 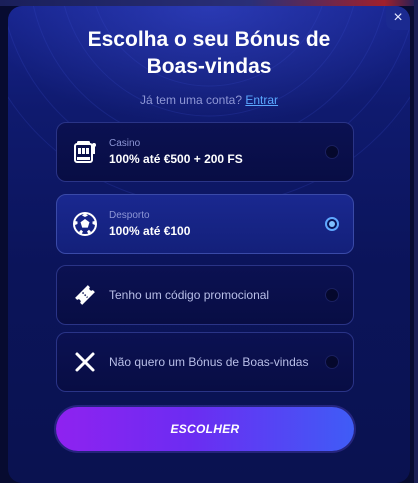 What do you see at coordinates (205, 429) in the screenshot?
I see `choose-button: ESCOLHER` at bounding box center [205, 429].